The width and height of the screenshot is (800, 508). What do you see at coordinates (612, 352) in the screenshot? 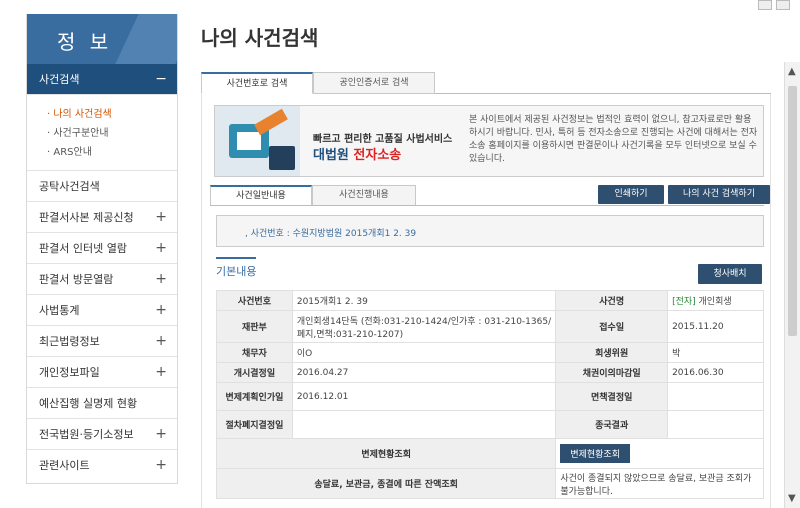
I see `label-trustee: 회생위원` at bounding box center [612, 352].